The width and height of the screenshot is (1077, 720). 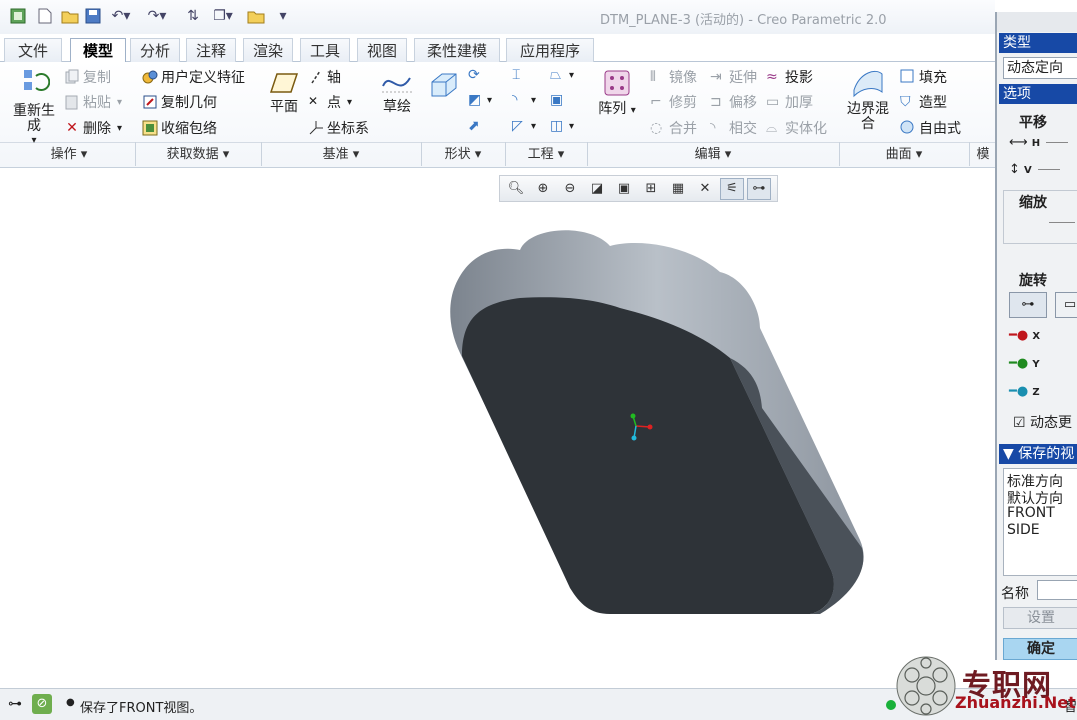 I want to click on save-icon, so click(x=93, y=16).